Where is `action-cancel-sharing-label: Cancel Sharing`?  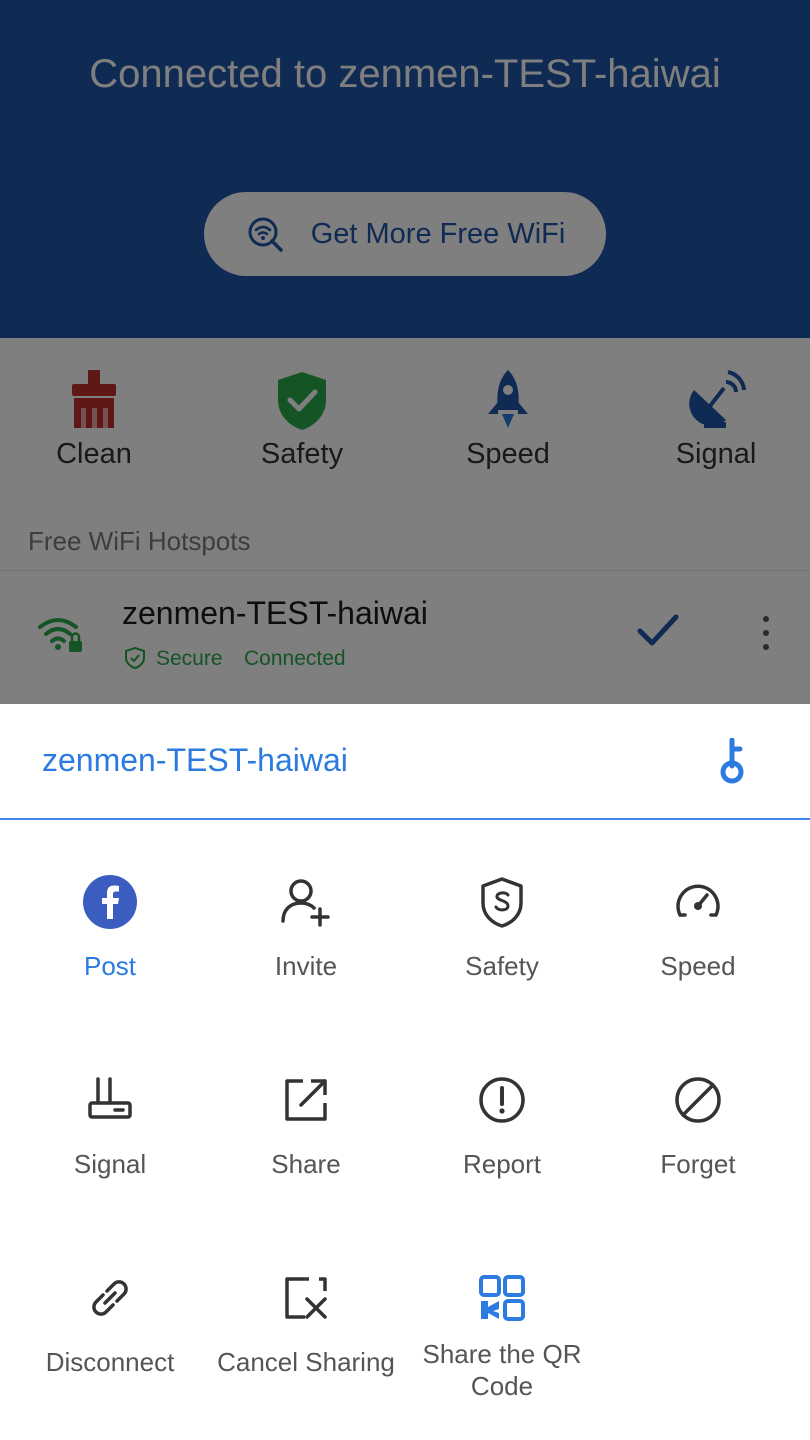 action-cancel-sharing-label: Cancel Sharing is located at coordinates (306, 1362).